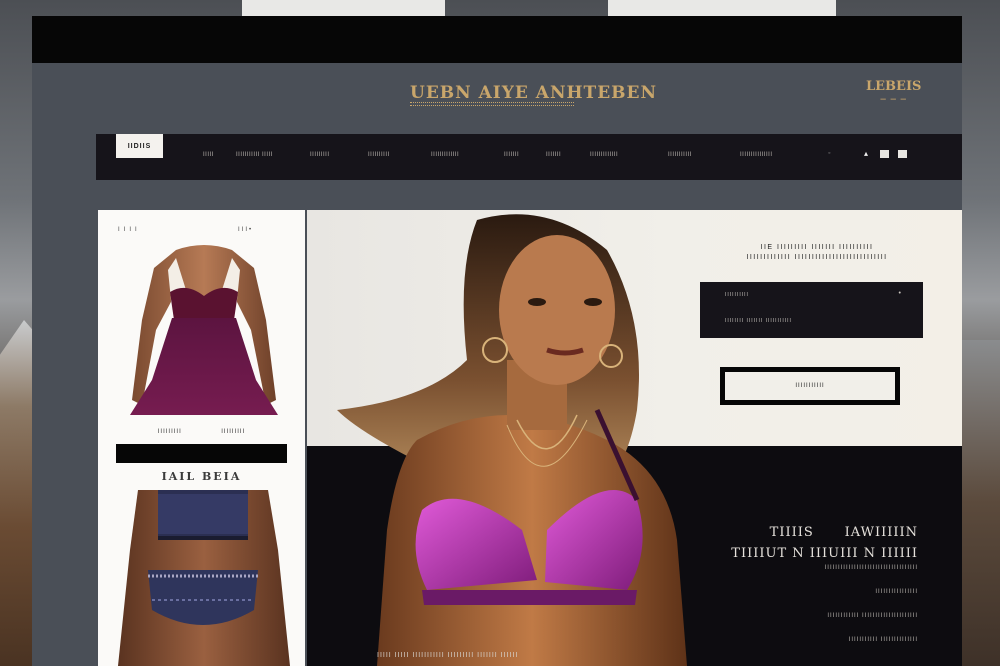  I want to click on nav-item: IIIIIIIII, so click(320, 155).